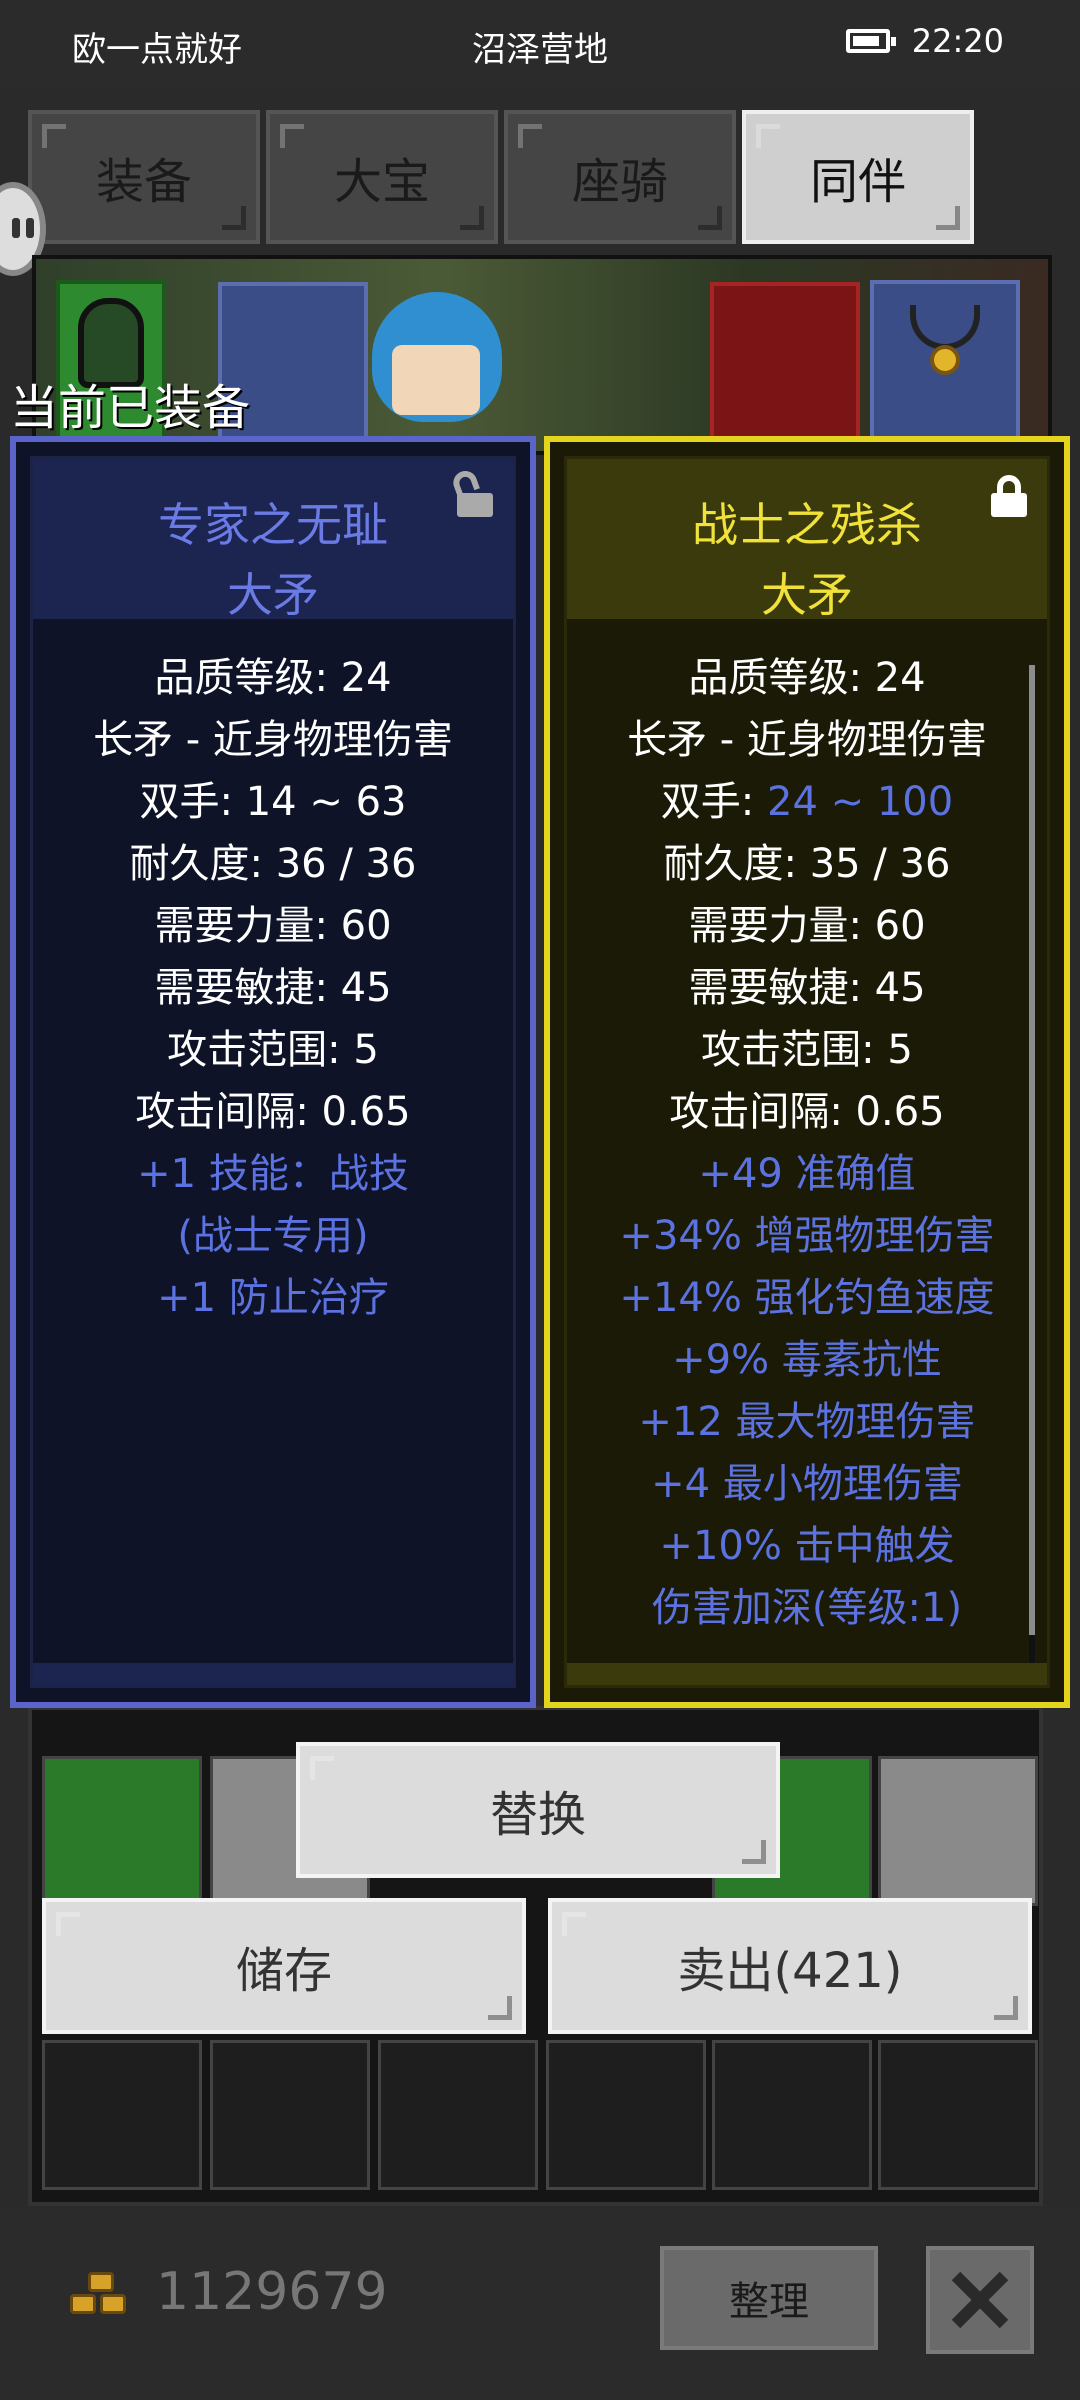 This screenshot has height=2400, width=1080. I want to click on affix-line: +14% 强化钓鱼速度, so click(807, 1298).